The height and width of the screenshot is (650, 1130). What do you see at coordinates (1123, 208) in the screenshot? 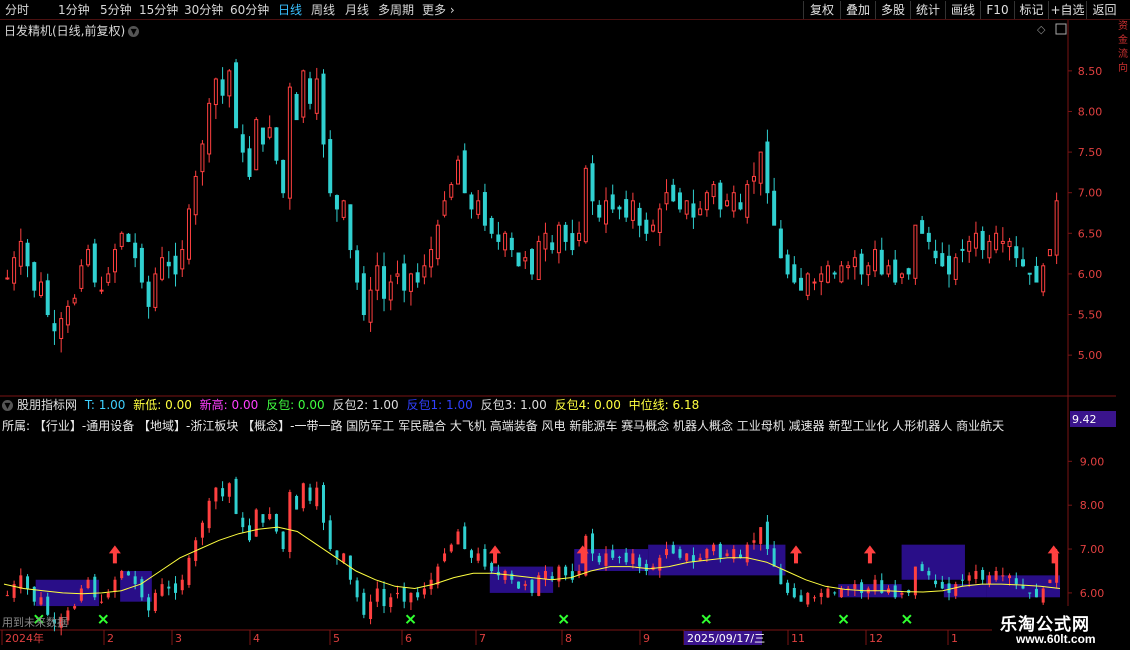
I see `side-strip: 资金流向` at bounding box center [1123, 208].